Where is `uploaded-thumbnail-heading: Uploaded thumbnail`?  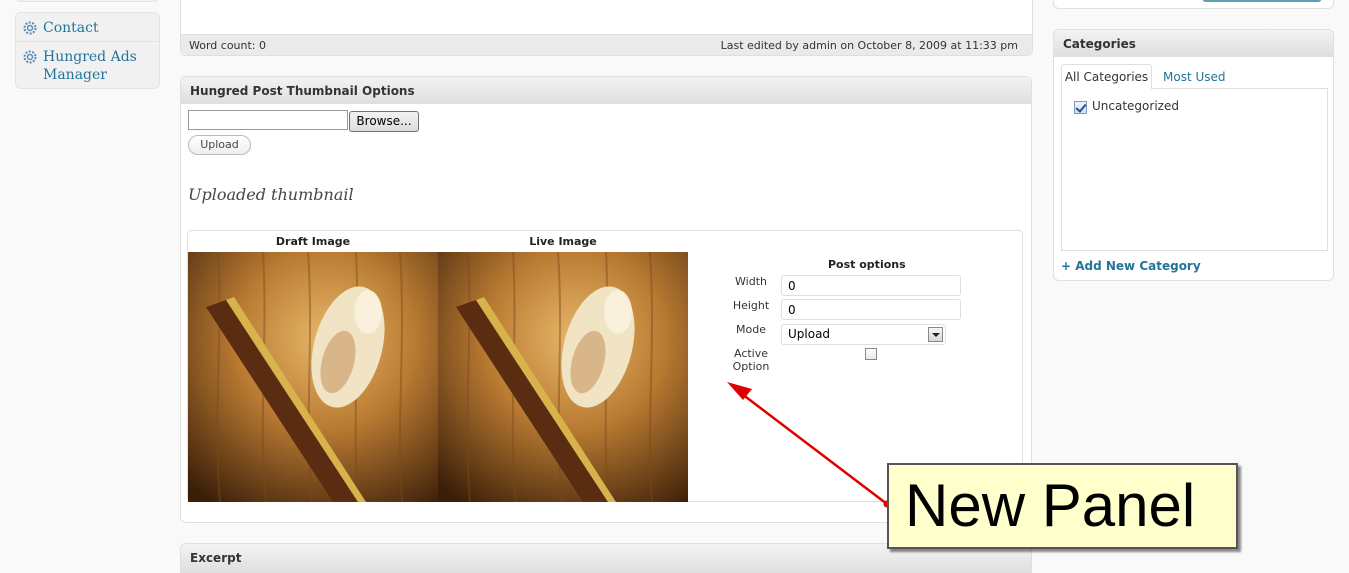
uploaded-thumbnail-heading: Uploaded thumbnail is located at coordinates (271, 194).